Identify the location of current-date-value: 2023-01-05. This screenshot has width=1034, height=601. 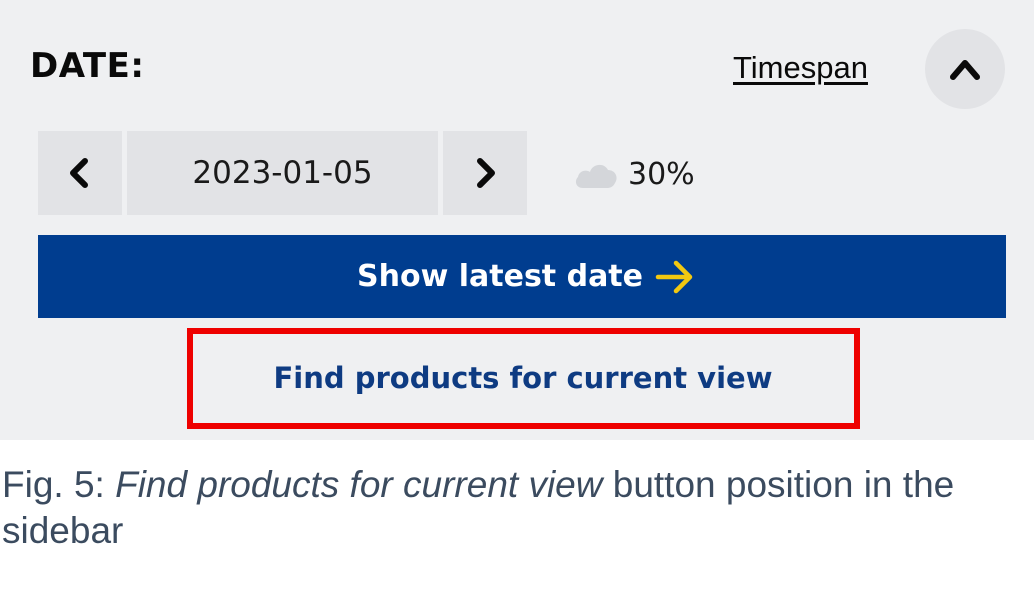
(282, 173).